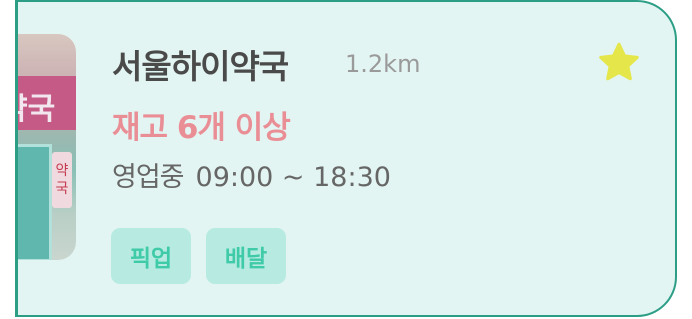 This screenshot has width=692, height=319. What do you see at coordinates (62, 180) in the screenshot?
I see `storefront-vertical-sign: 약국` at bounding box center [62, 180].